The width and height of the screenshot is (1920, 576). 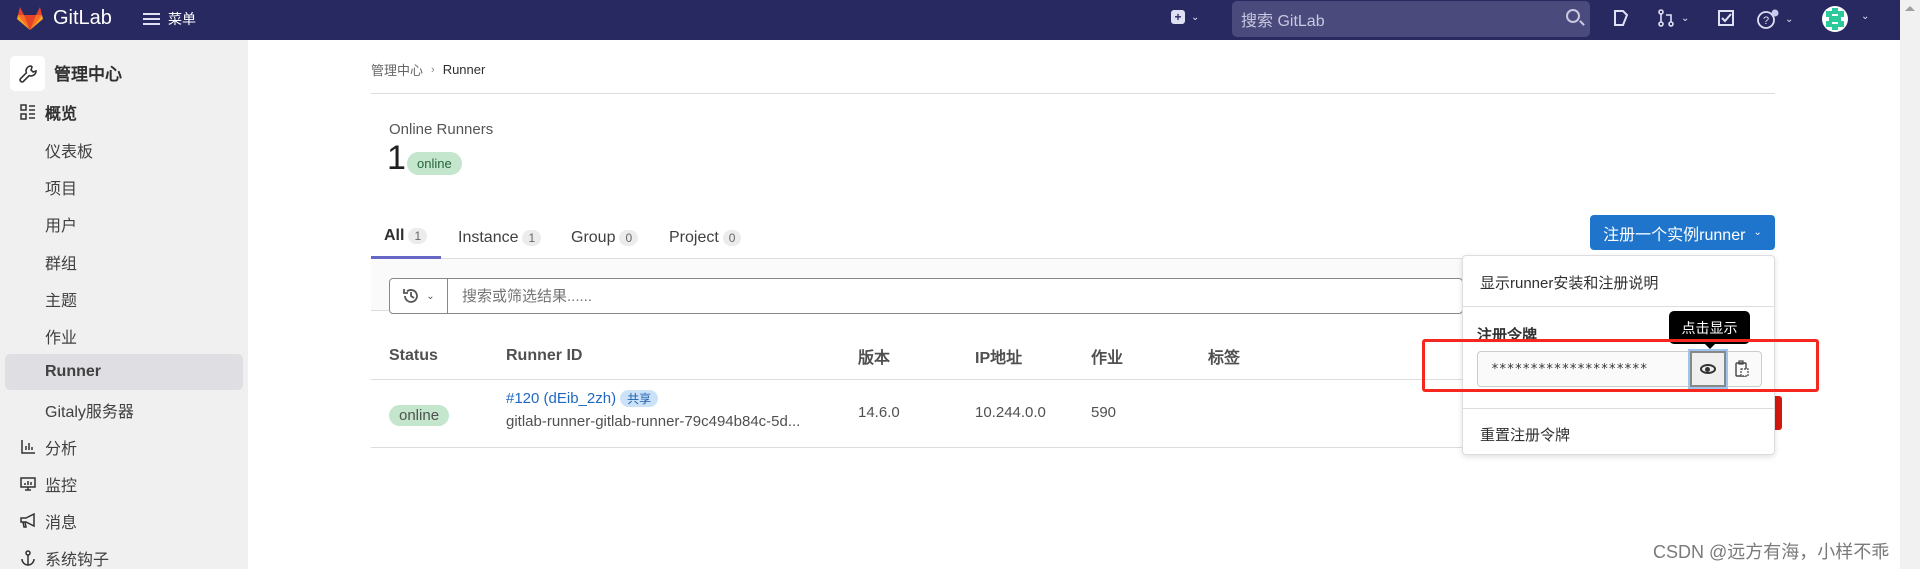 What do you see at coordinates (64, 18) in the screenshot?
I see `gitlab-logo: GitLab` at bounding box center [64, 18].